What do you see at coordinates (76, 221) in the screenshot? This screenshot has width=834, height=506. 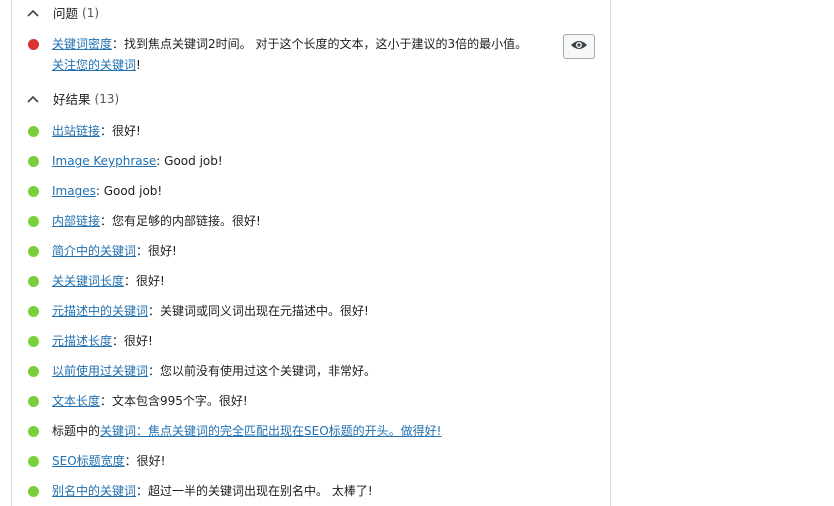 I see `result-link: 内部链接` at bounding box center [76, 221].